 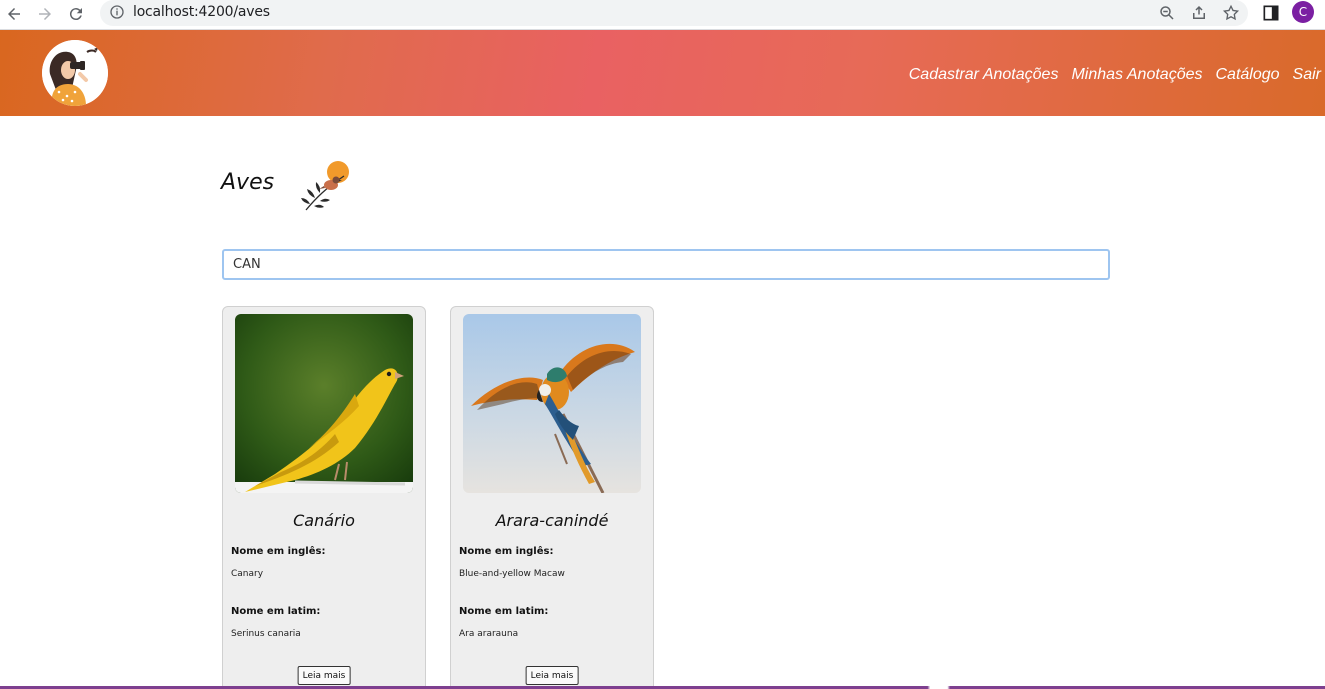 I want to click on star-icon, so click(x=1231, y=13).